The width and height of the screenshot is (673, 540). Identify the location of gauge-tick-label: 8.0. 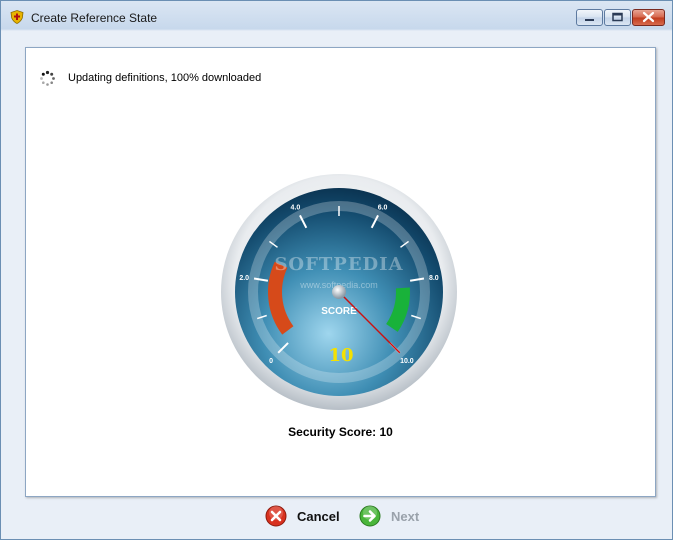
(434, 278).